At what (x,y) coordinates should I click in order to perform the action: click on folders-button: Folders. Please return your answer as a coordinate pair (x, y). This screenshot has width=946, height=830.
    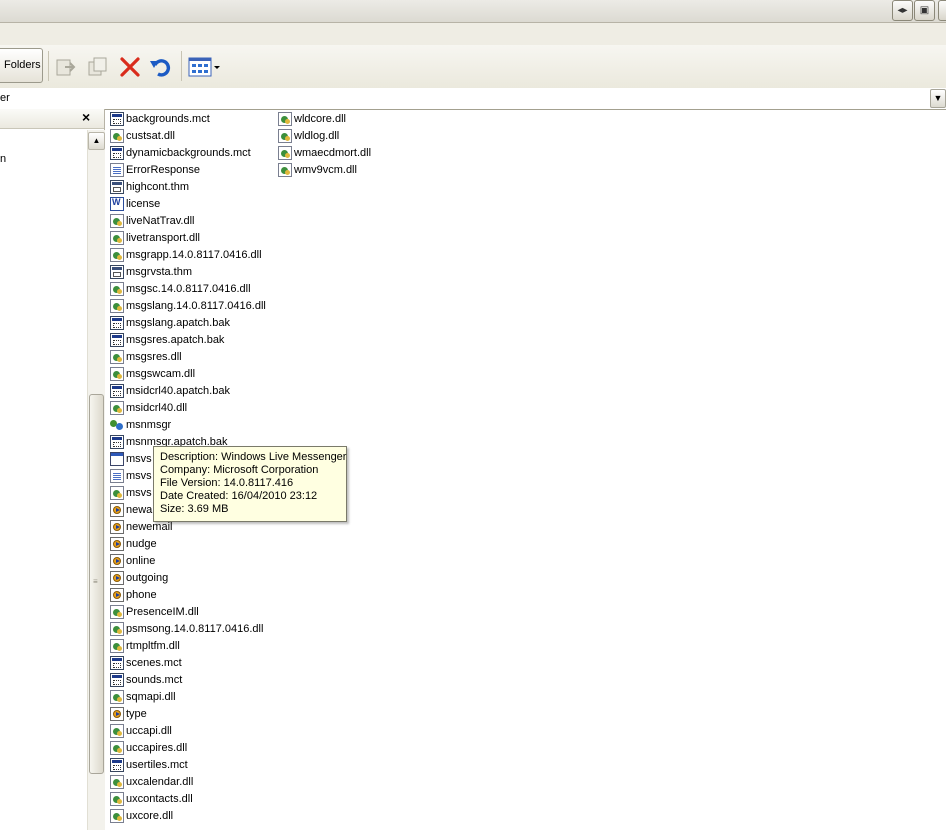
    Looking at the image, I should click on (21, 65).